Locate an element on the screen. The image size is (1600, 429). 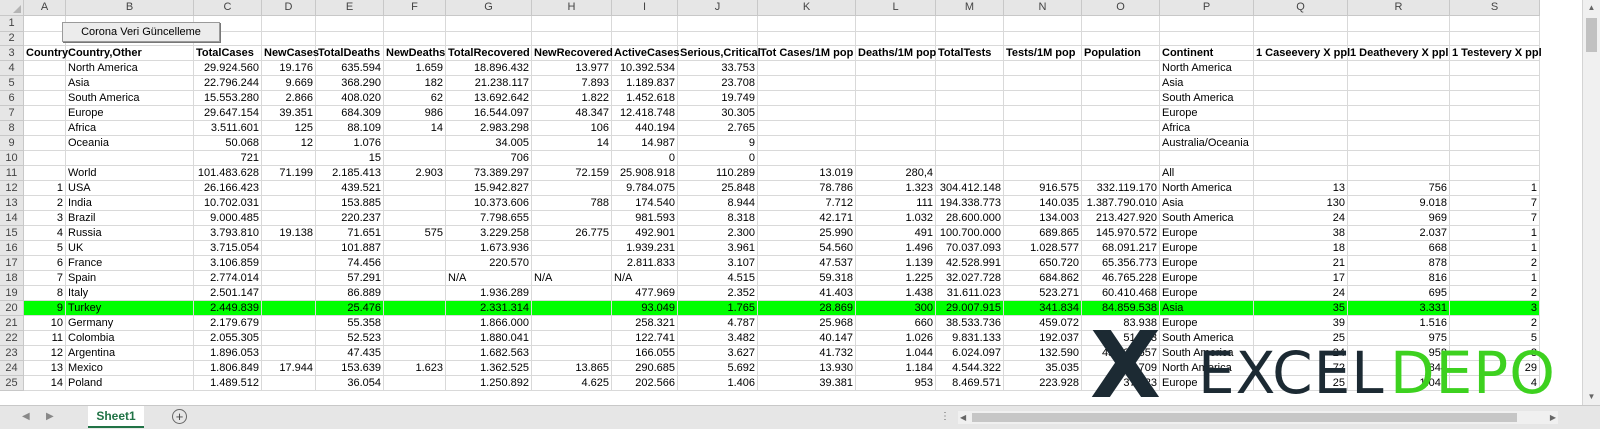
data-cell: 491 is located at coordinates (896, 233).